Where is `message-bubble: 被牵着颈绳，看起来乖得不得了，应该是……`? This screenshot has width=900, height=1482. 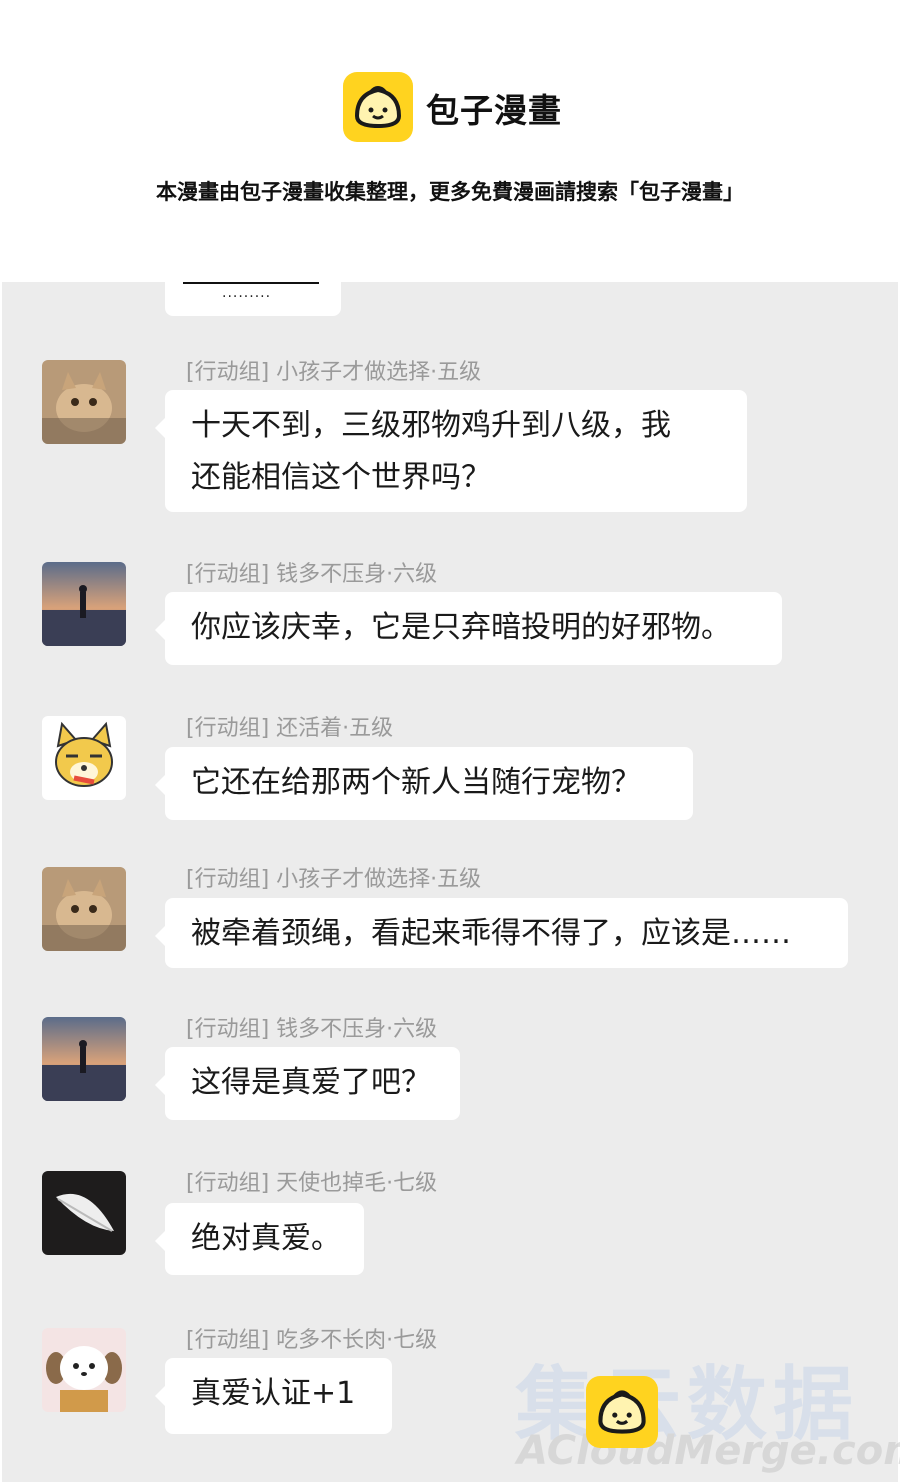 message-bubble: 被牵着颈绳，看起来乖得不得了，应该是…… is located at coordinates (501, 933).